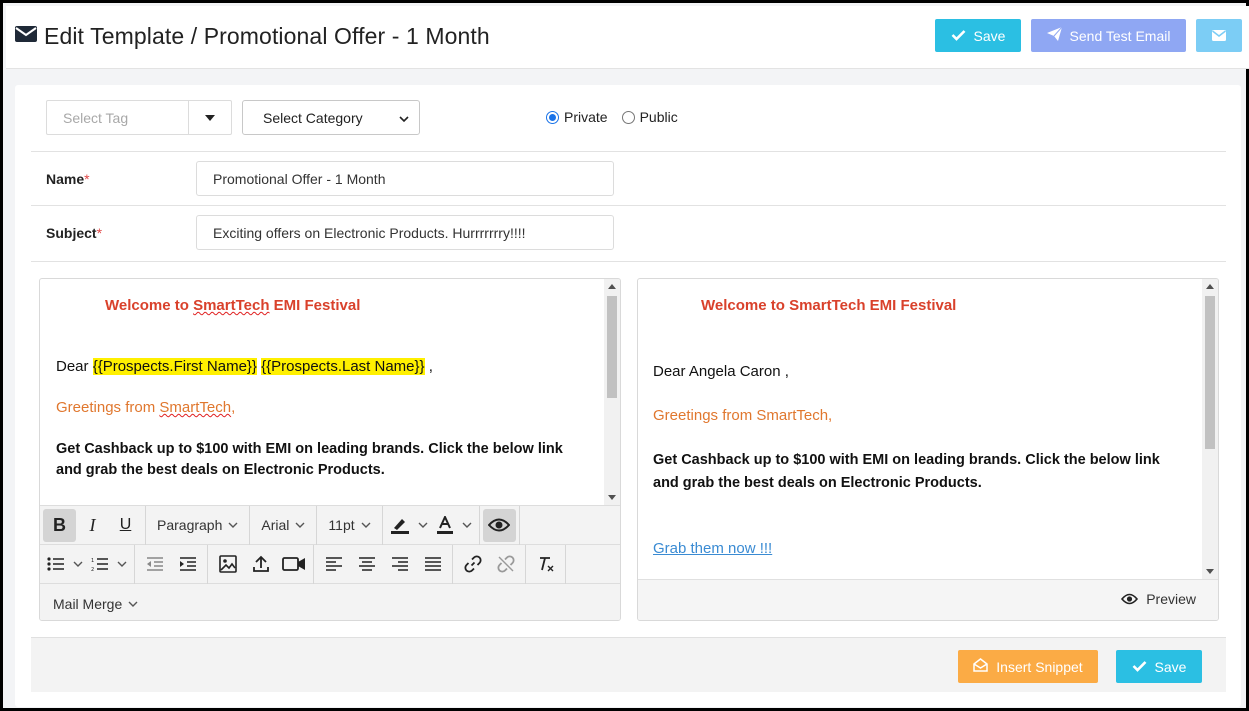 This screenshot has height=711, width=1249. Describe the element at coordinates (586, 117) in the screenshot. I see `private-radio-label: Private` at that location.